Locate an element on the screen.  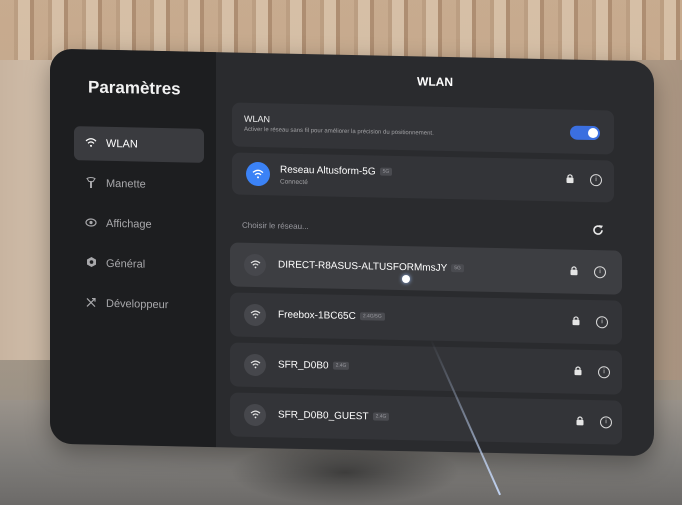
refresh-icon is located at coordinates (598, 231).